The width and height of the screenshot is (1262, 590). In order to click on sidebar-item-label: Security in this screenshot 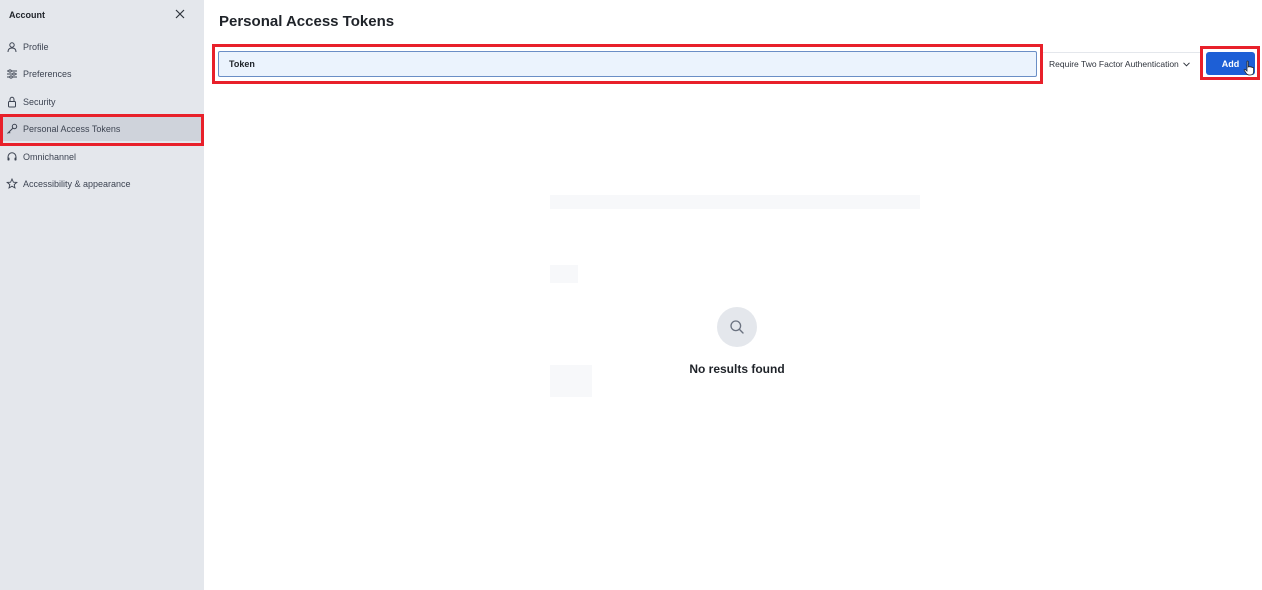, I will do `click(39, 102)`.